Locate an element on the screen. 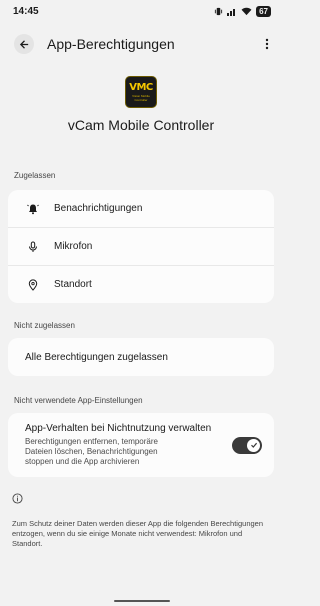 Image resolution: width=320 pixels, height=606 pixels. unused-app-toggle is located at coordinates (247, 445).